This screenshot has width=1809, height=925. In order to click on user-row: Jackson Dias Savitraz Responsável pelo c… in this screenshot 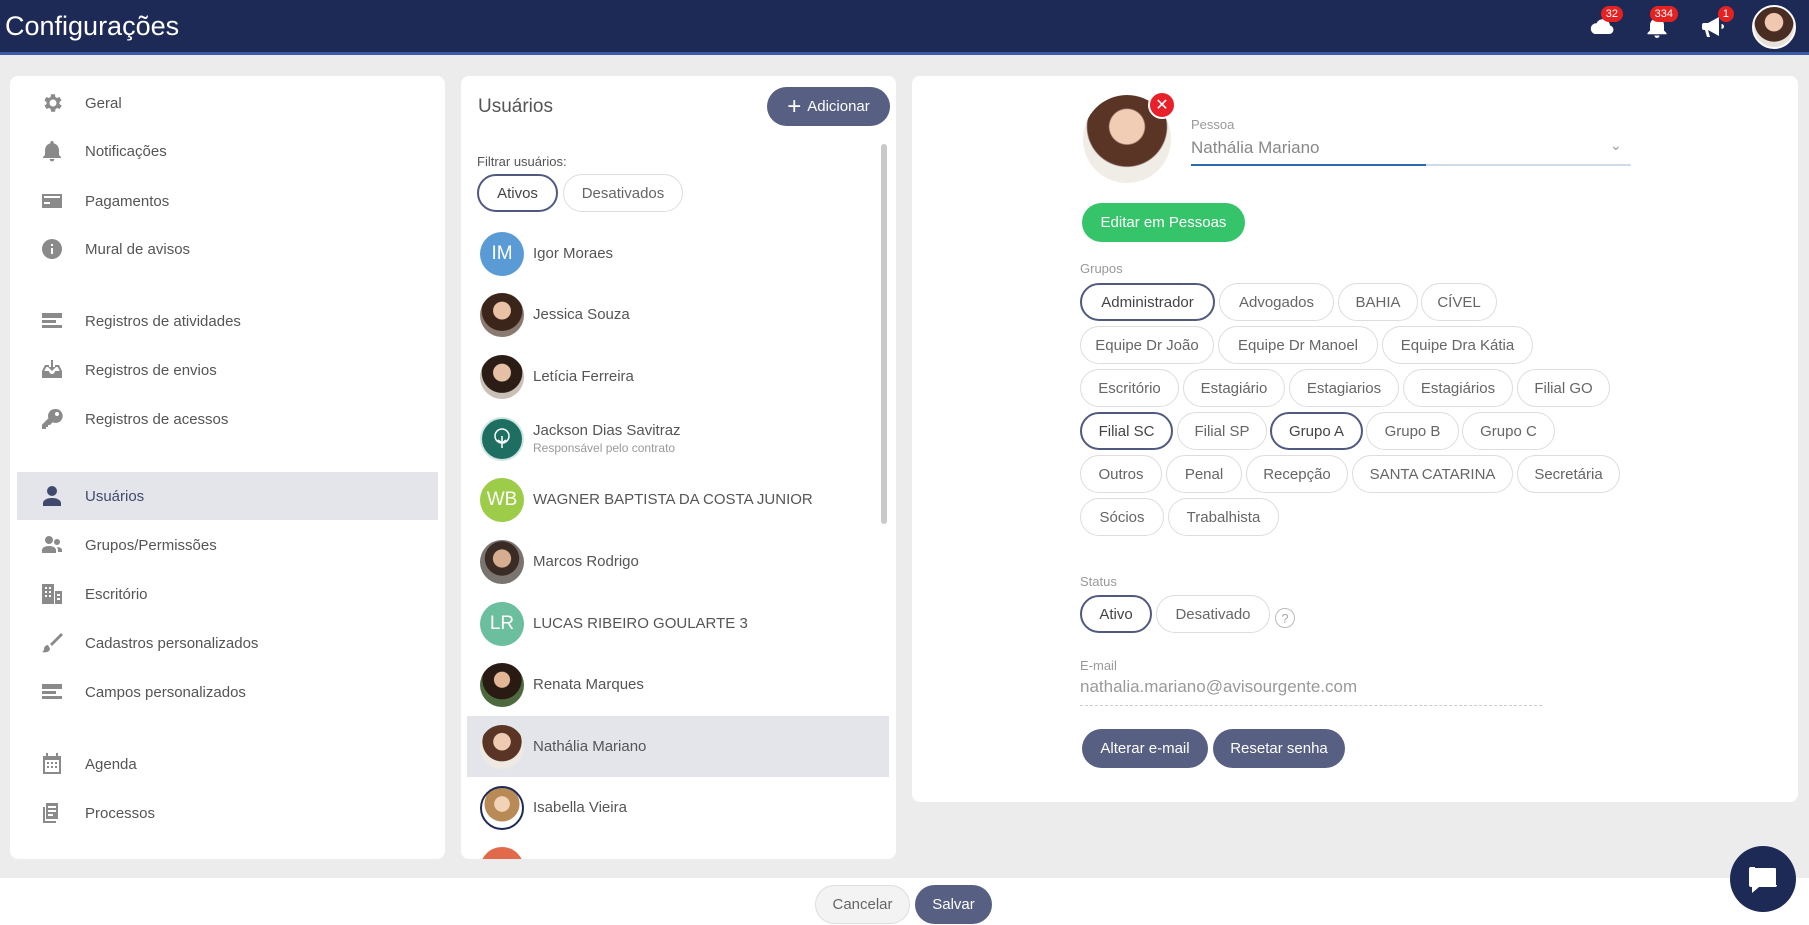, I will do `click(678, 438)`.